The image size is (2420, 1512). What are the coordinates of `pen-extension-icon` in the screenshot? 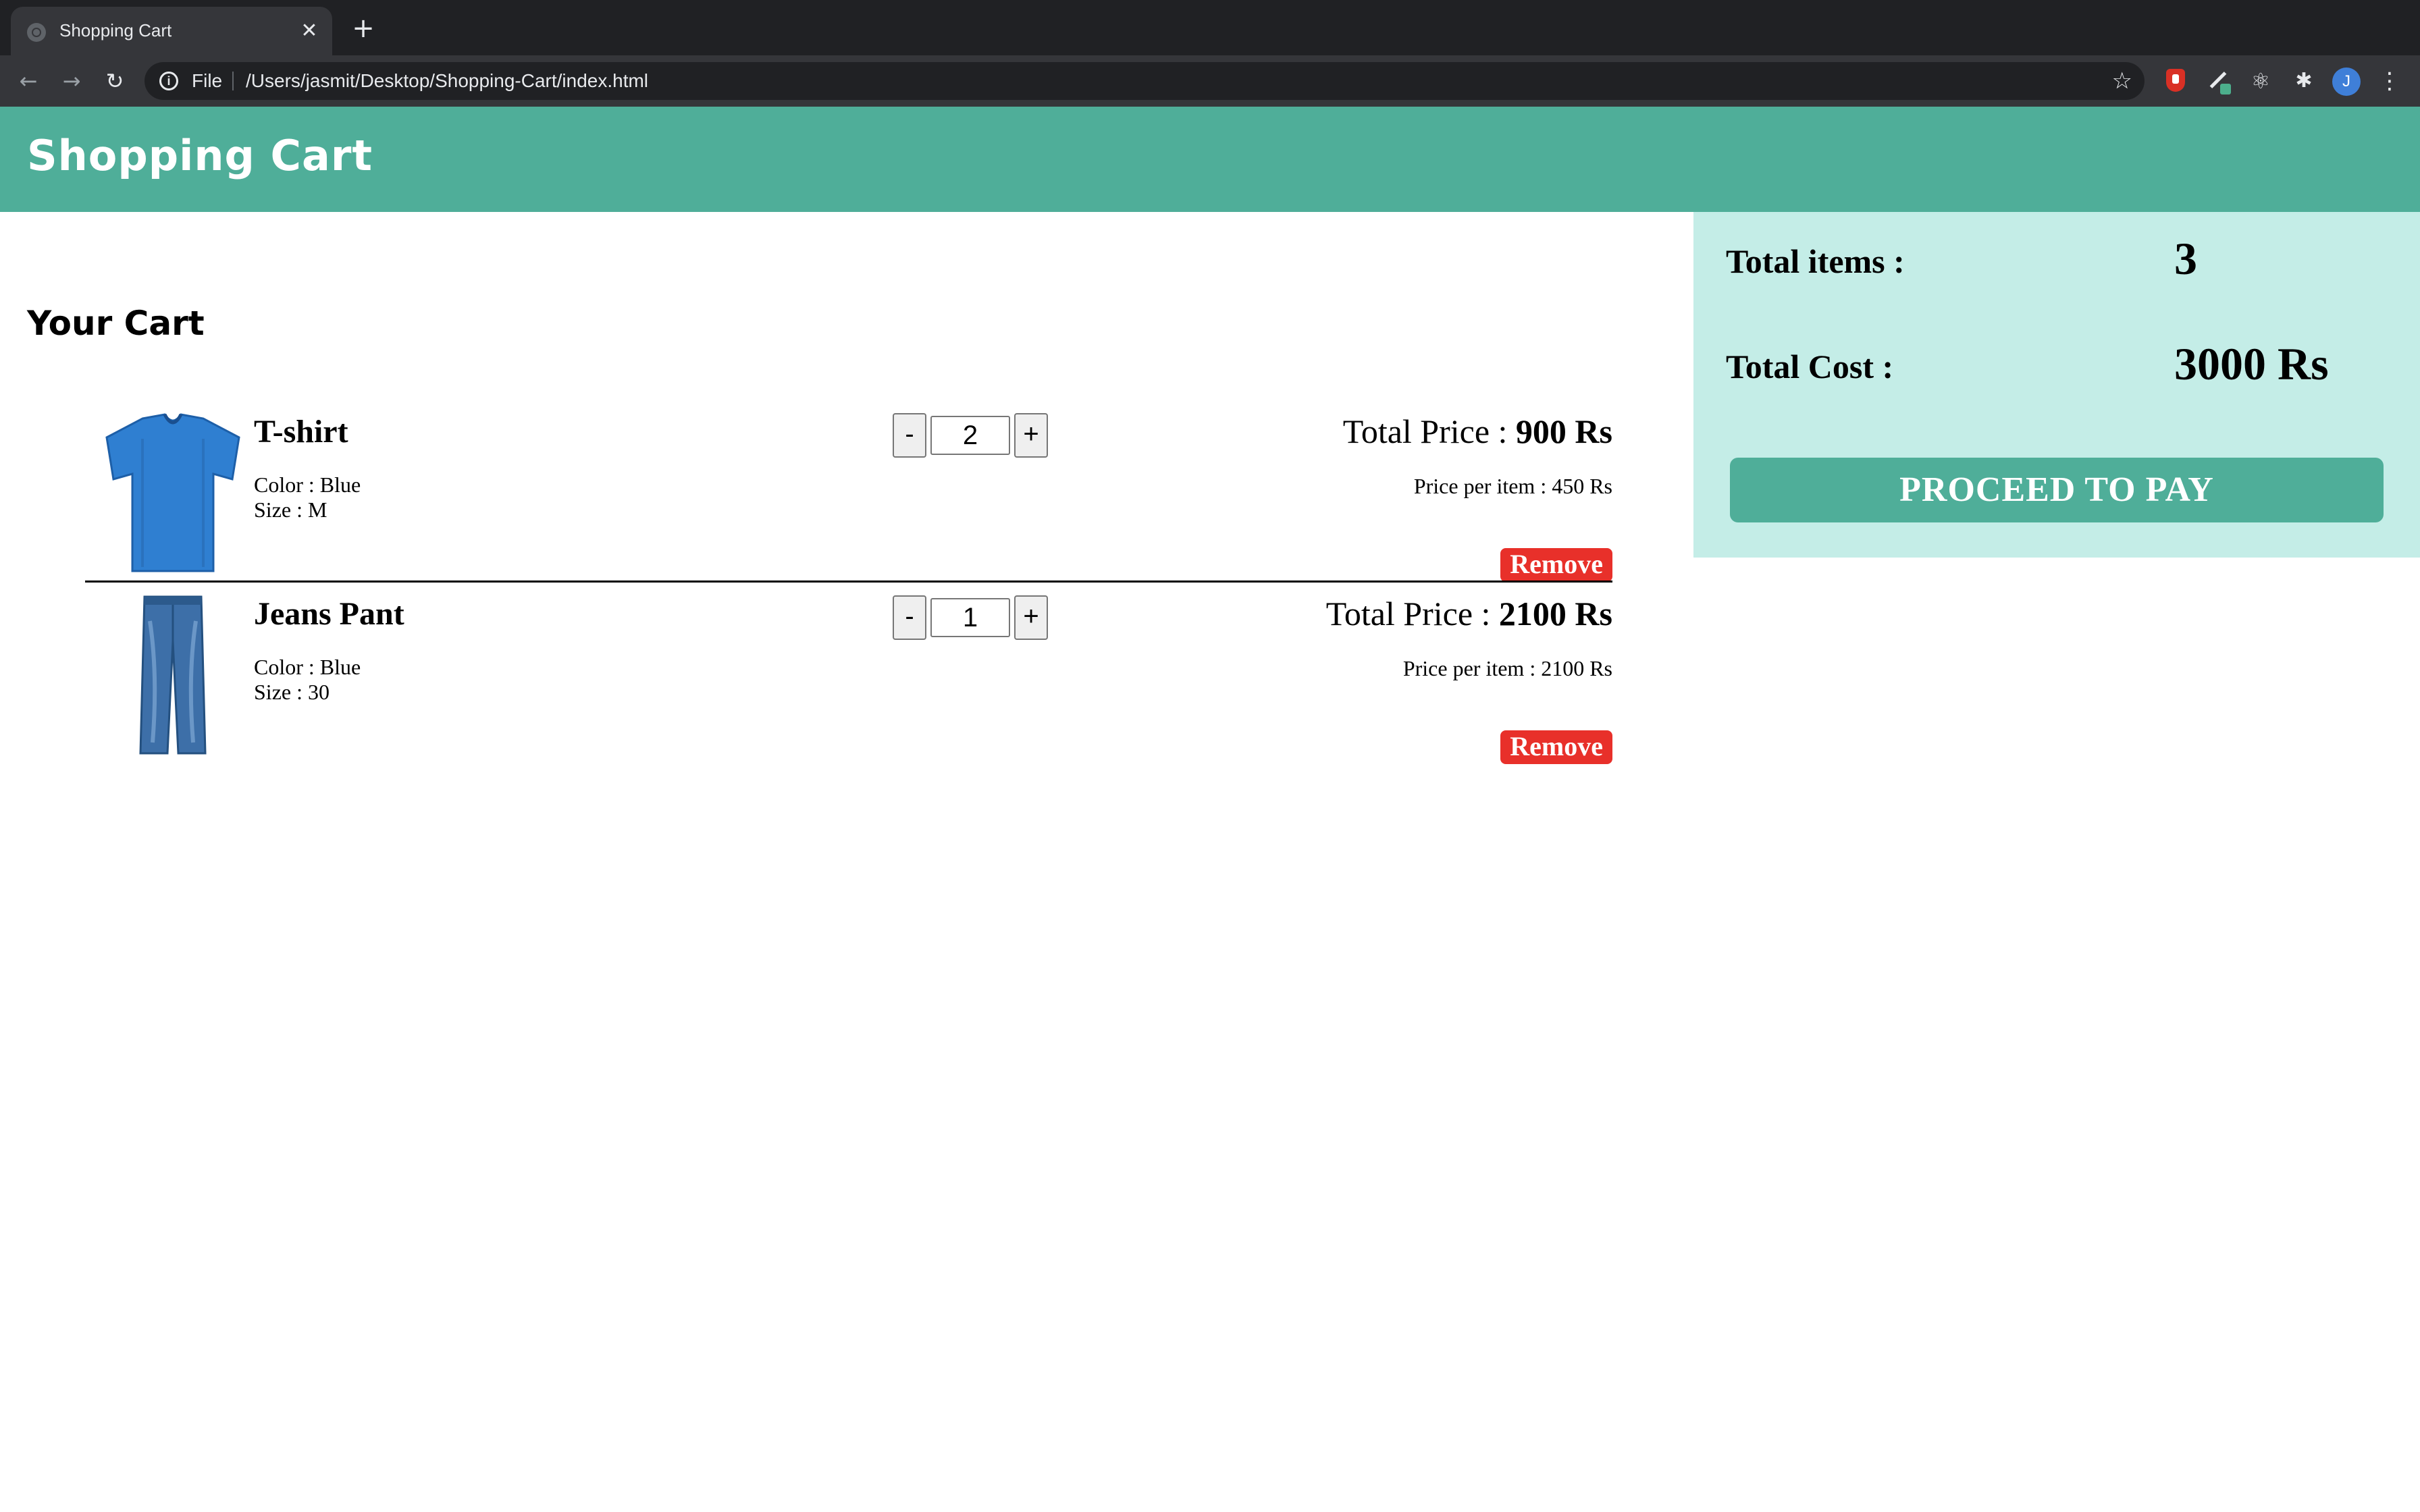 It's located at (2218, 81).